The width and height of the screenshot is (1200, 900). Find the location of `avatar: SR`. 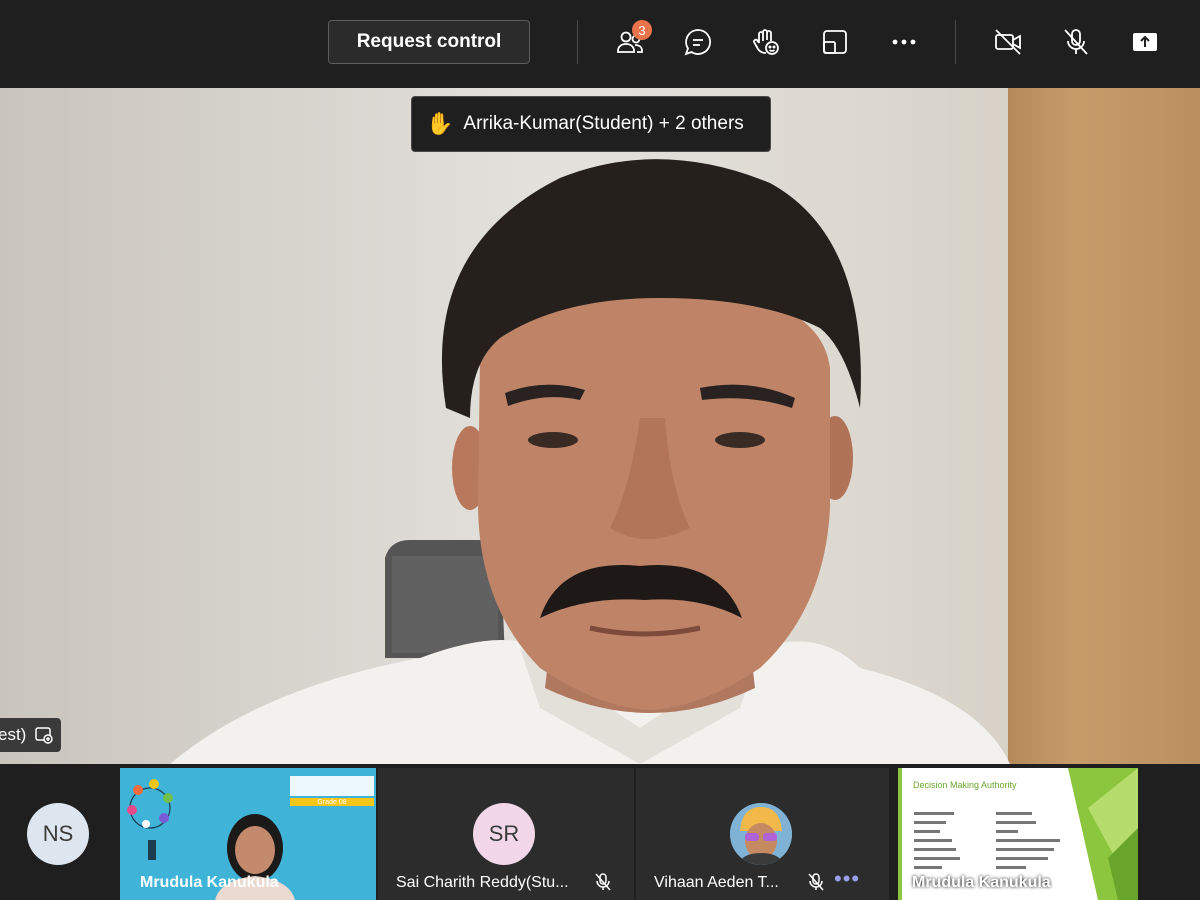

avatar: SR is located at coordinates (504, 834).